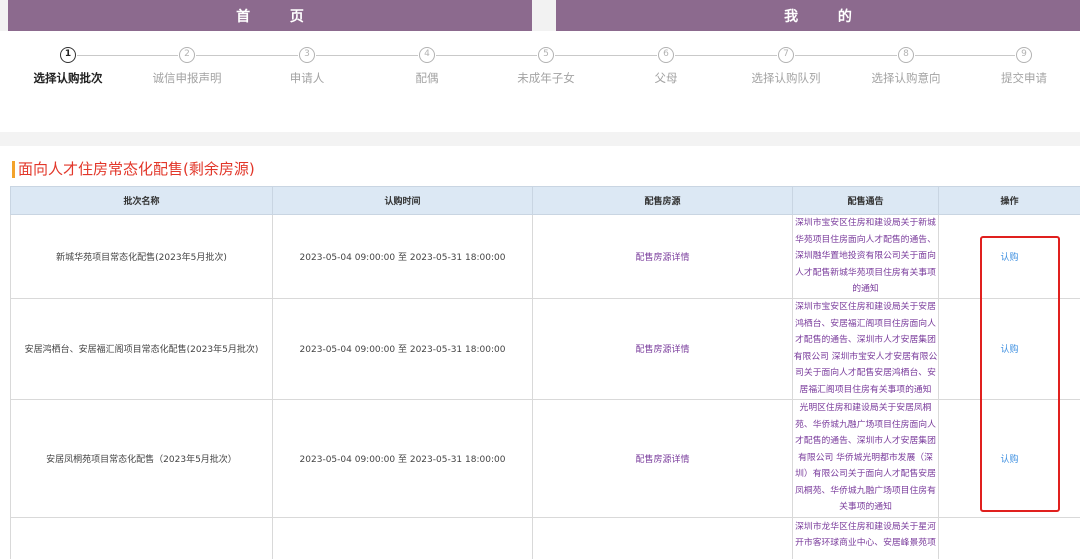 This screenshot has width=1080, height=559. What do you see at coordinates (818, 15) in the screenshot?
I see `tab-mine: 我 的` at bounding box center [818, 15].